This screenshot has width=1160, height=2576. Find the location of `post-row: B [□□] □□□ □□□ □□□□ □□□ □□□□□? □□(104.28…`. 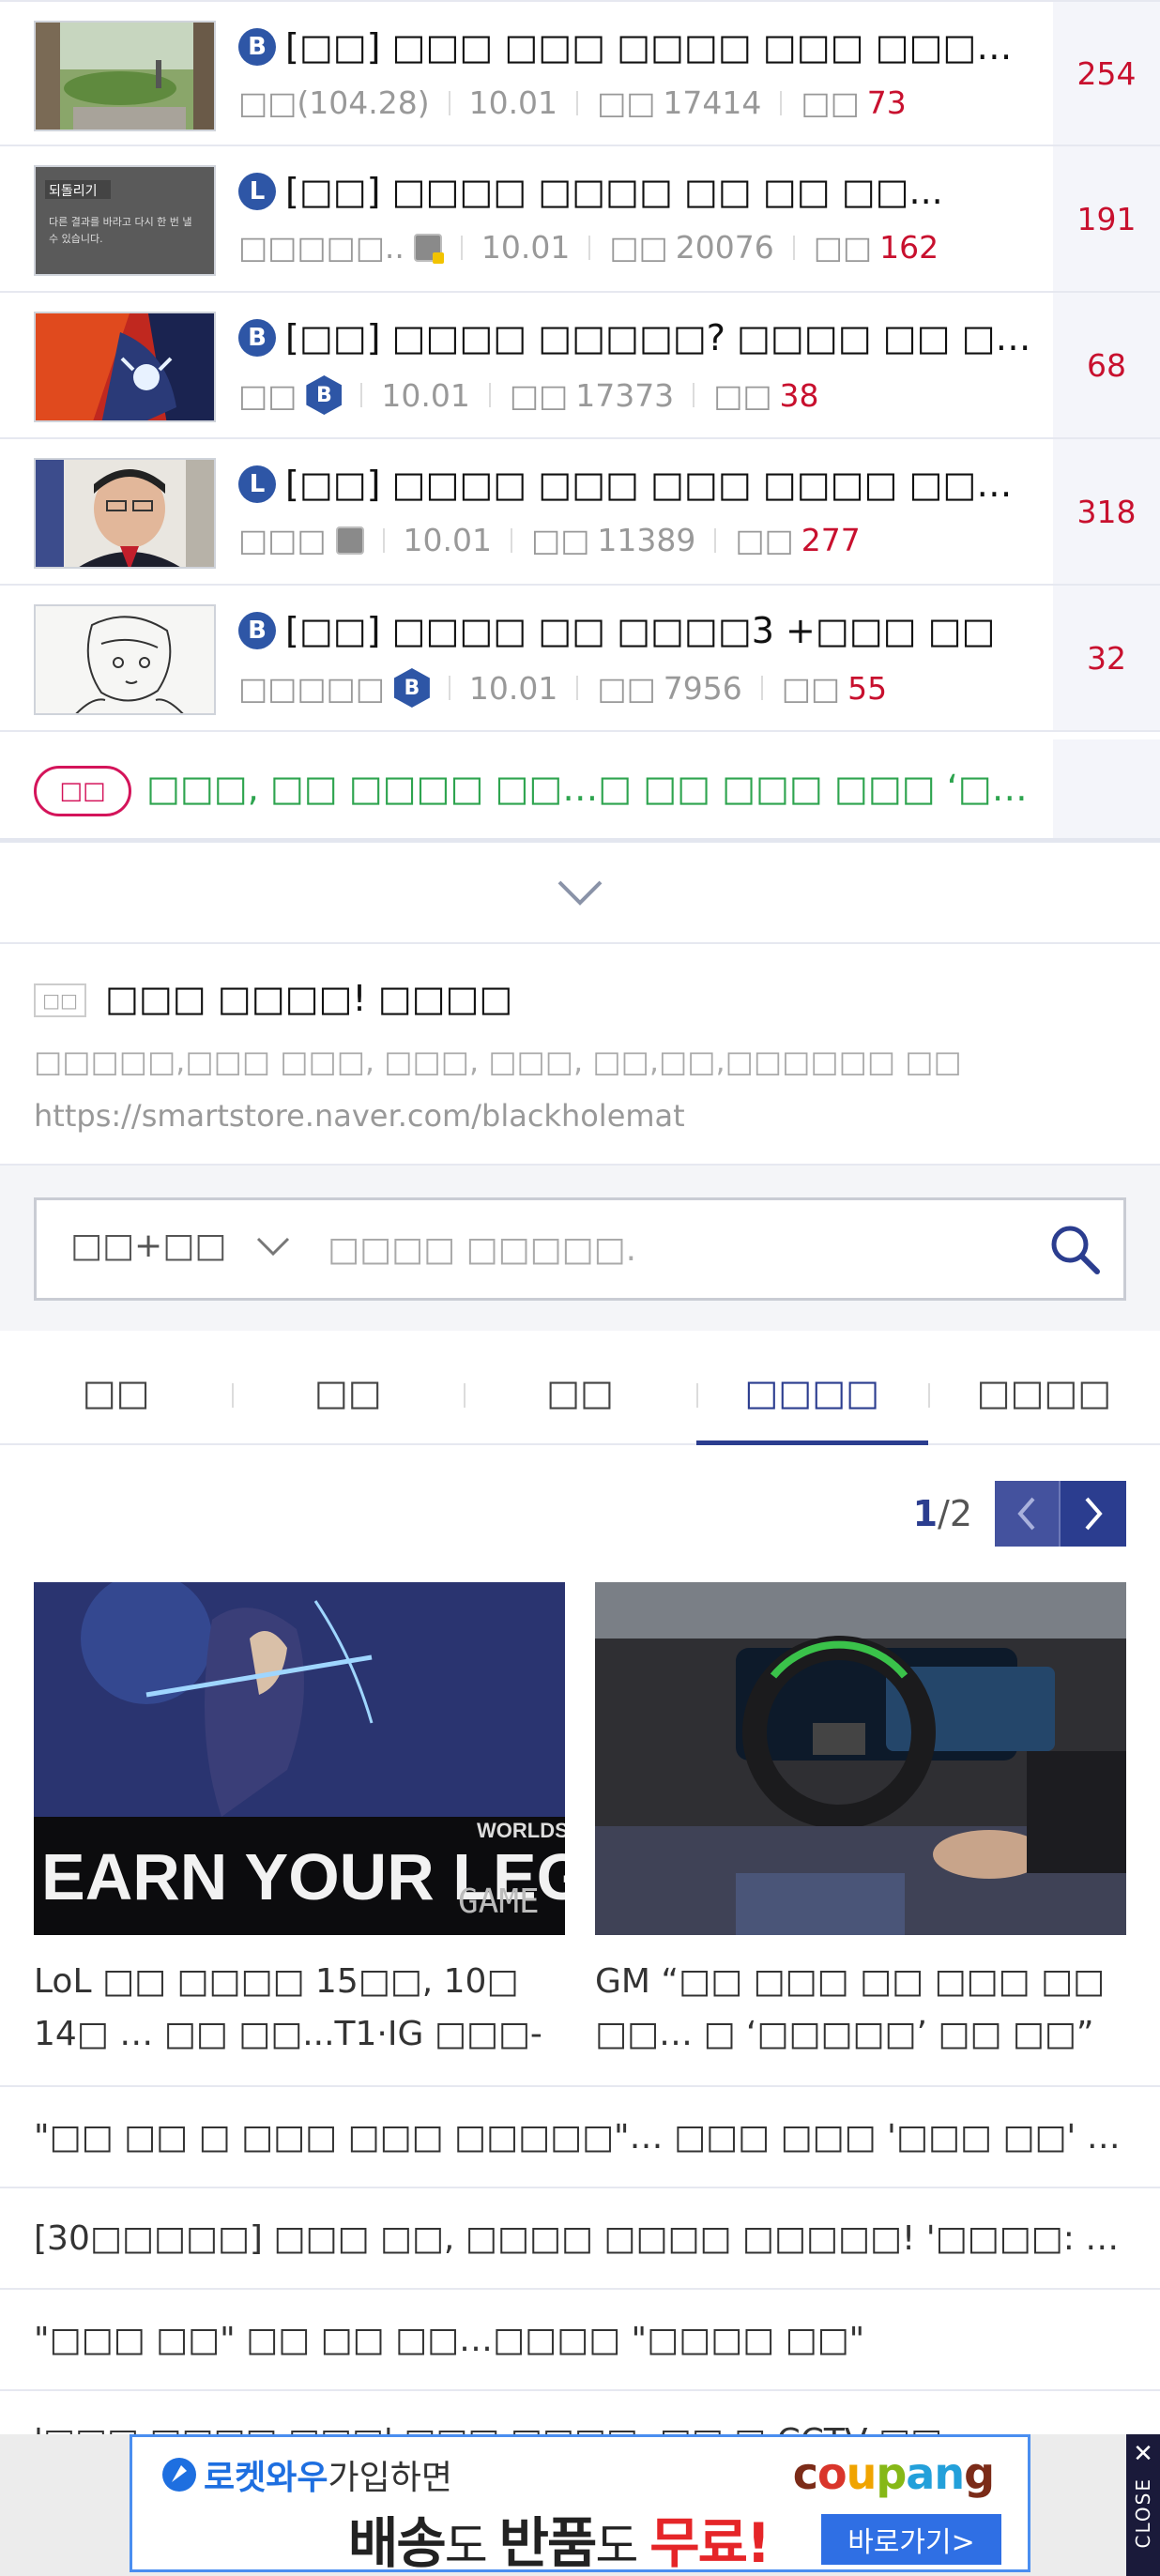

post-row: B [□□] □□□ □□□ □□□□ □□□ □□□□□? □□(104.28… is located at coordinates (580, 73).